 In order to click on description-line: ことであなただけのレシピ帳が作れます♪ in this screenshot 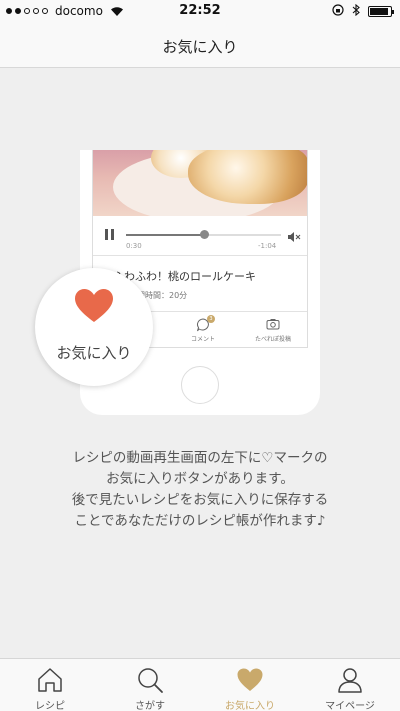, I will do `click(200, 521)`.